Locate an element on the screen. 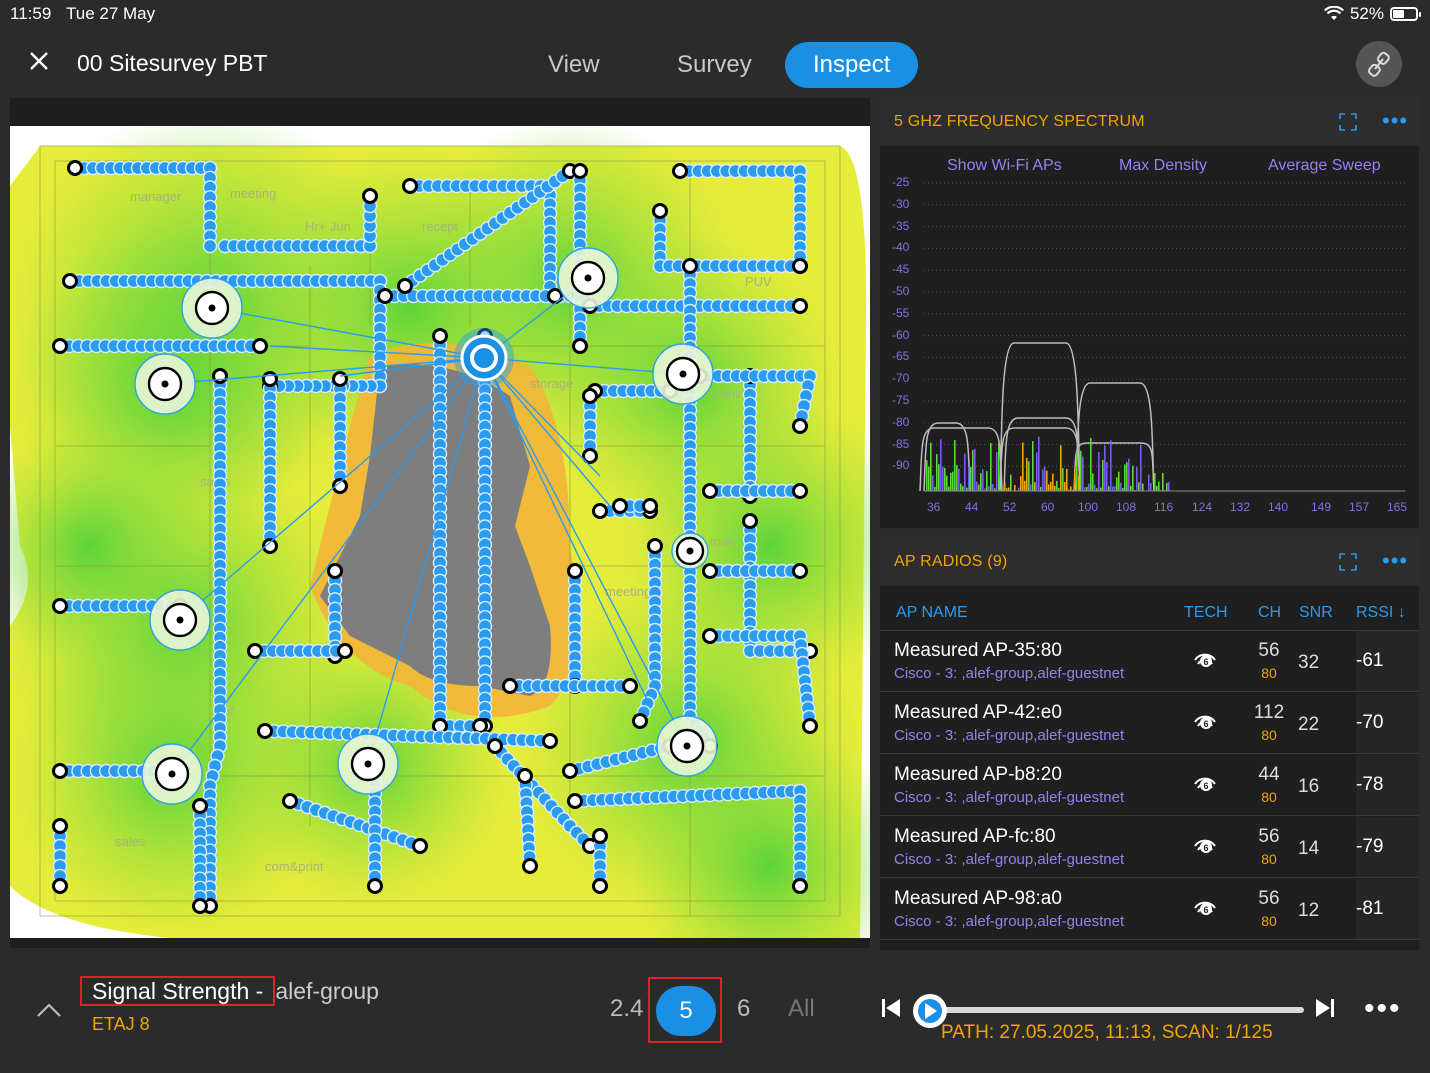 This screenshot has height=1073, width=1430. x-tick-label: 132 is located at coordinates (1240, 507).